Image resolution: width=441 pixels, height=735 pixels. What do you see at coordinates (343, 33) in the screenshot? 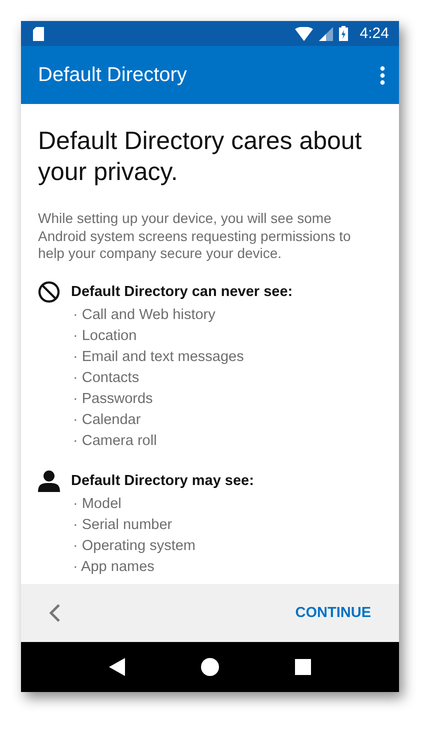
I see `battery-icon` at bounding box center [343, 33].